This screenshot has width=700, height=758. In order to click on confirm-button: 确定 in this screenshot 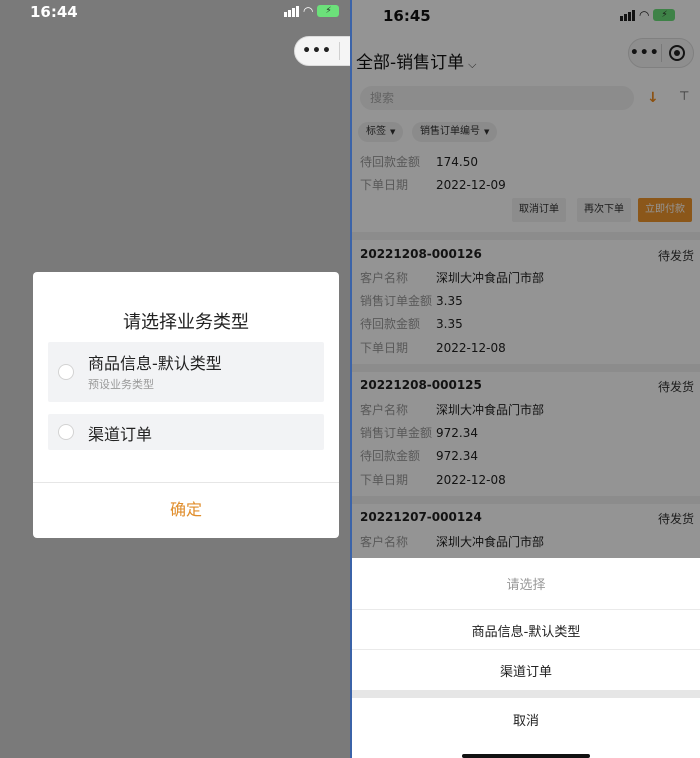, I will do `click(186, 510)`.